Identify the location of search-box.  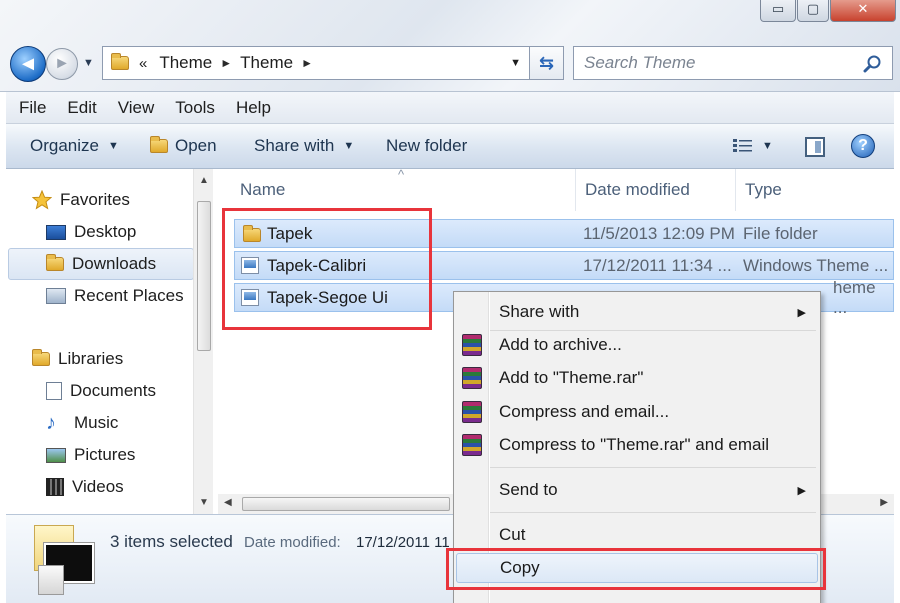
(733, 63).